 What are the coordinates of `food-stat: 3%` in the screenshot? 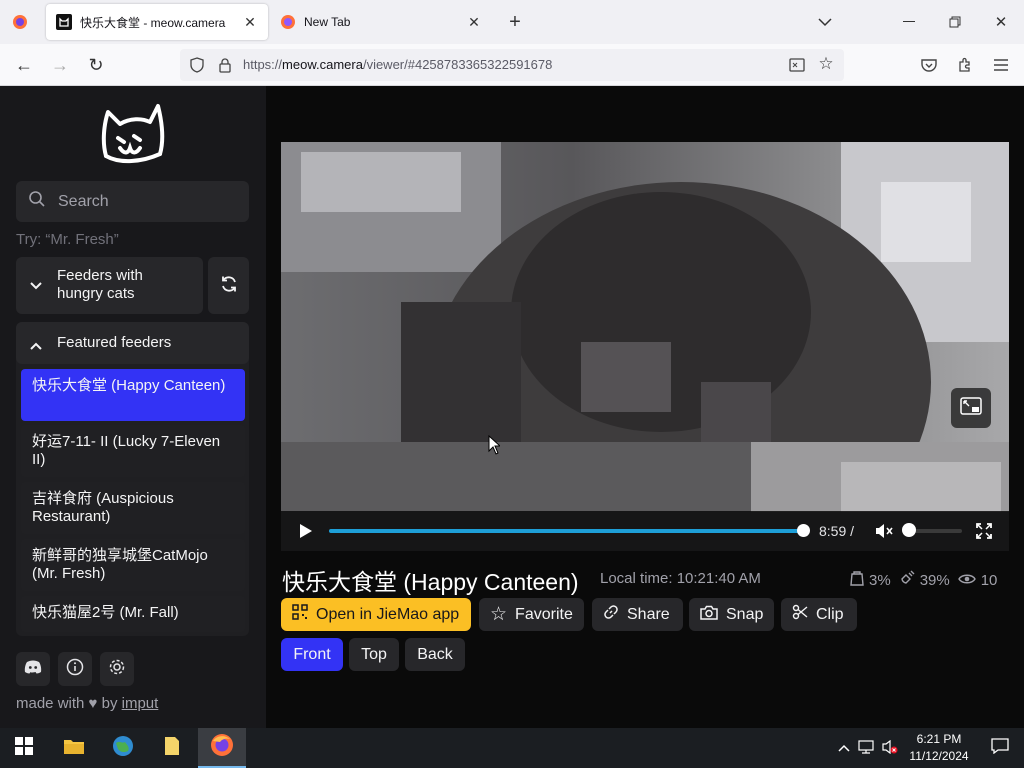 It's located at (870, 580).